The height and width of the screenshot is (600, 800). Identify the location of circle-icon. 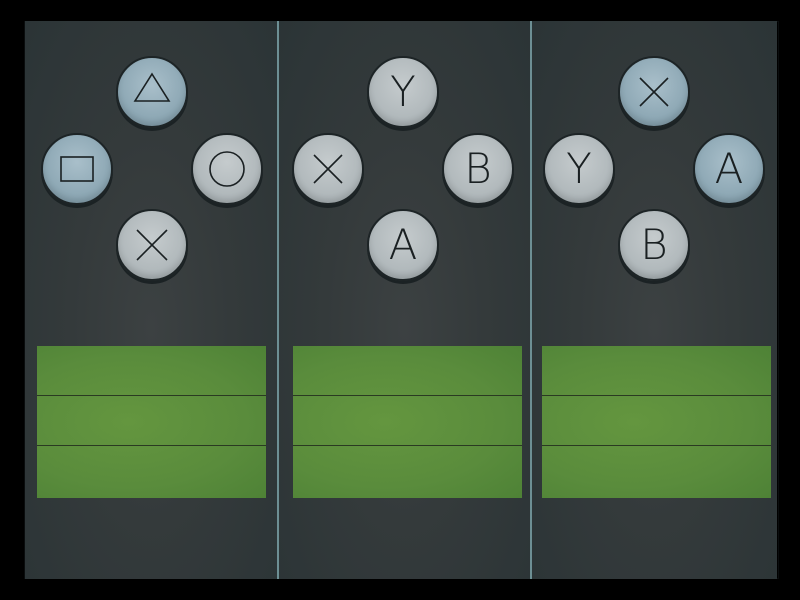
(227, 169).